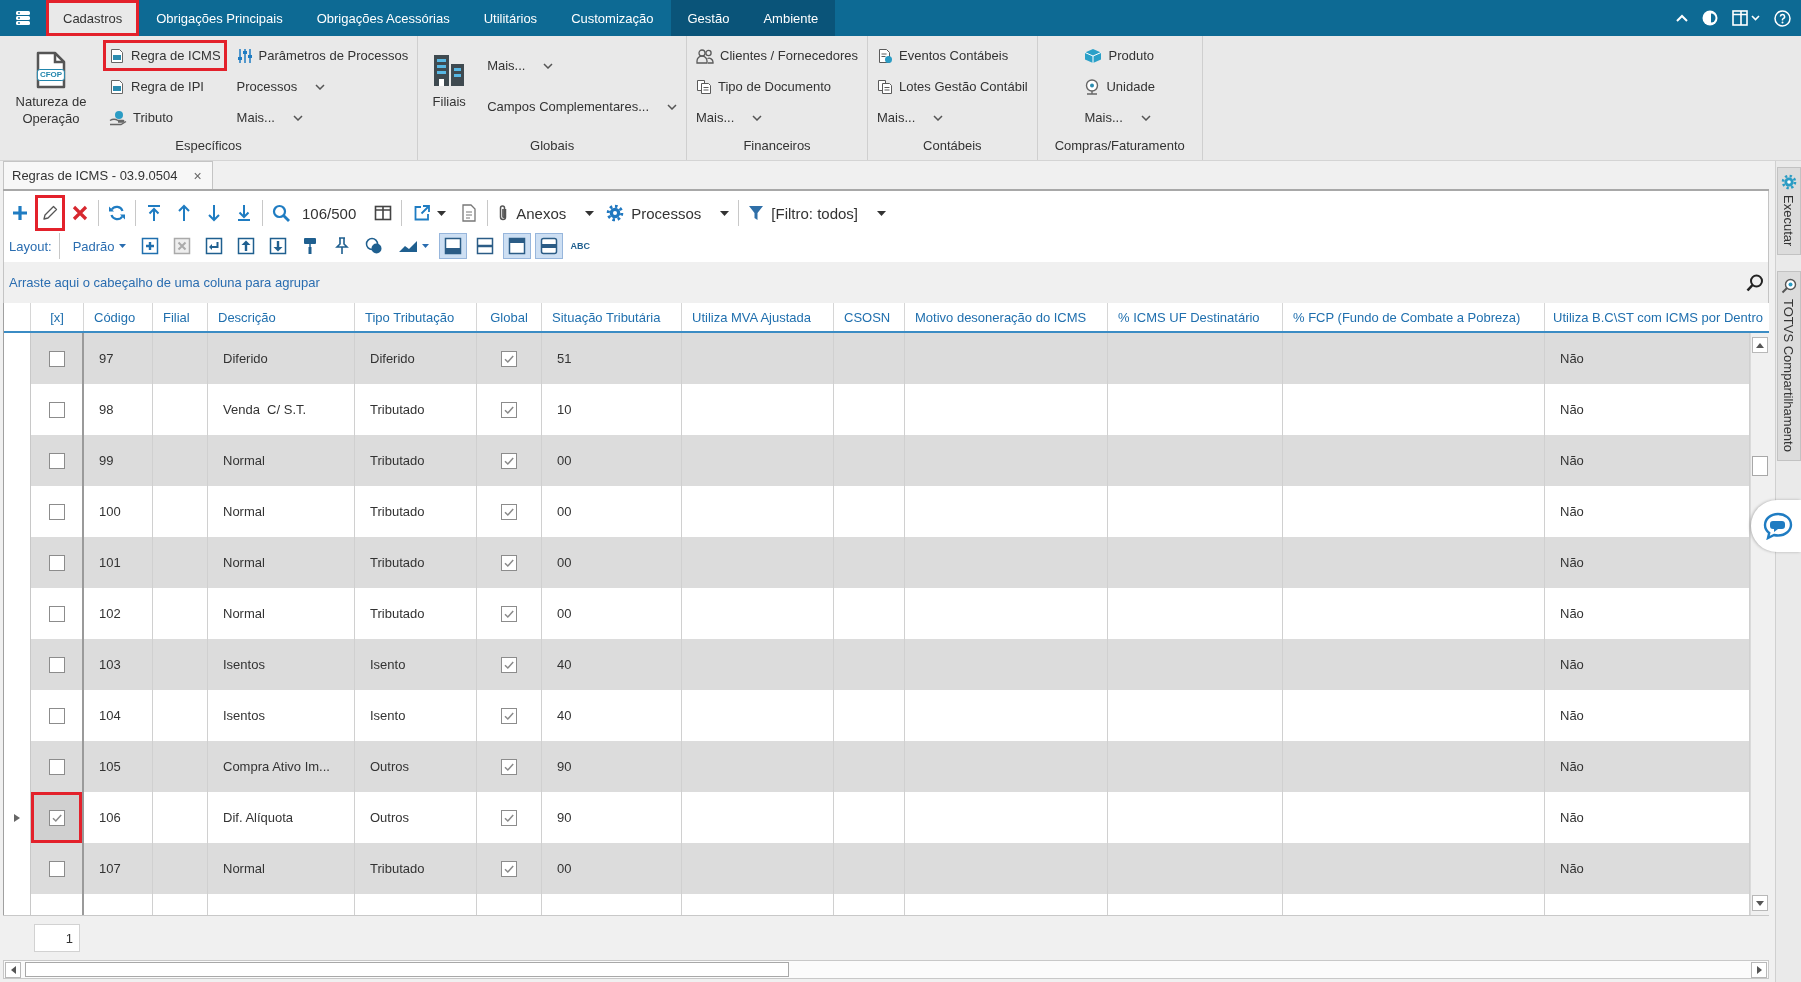 This screenshot has width=1801, height=982. Describe the element at coordinates (952, 86) in the screenshot. I see `ribbon-button: Lotes Gestão Contábil` at that location.